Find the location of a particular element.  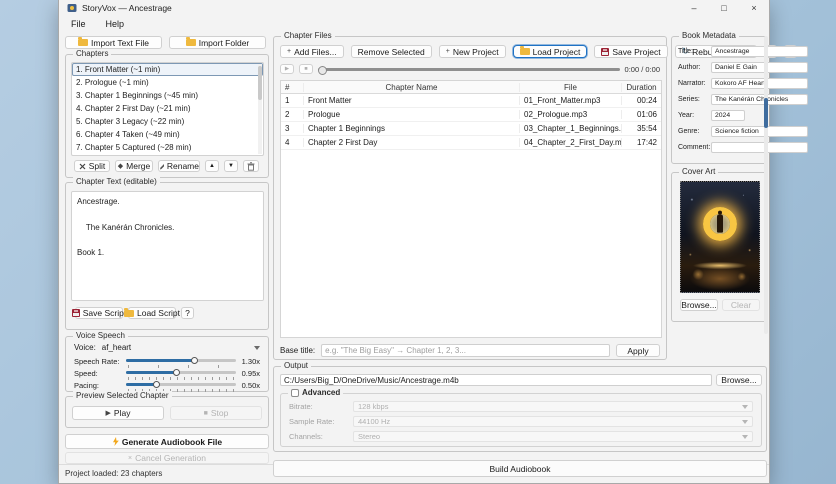

new-project-button: + New Project is located at coordinates (472, 51).